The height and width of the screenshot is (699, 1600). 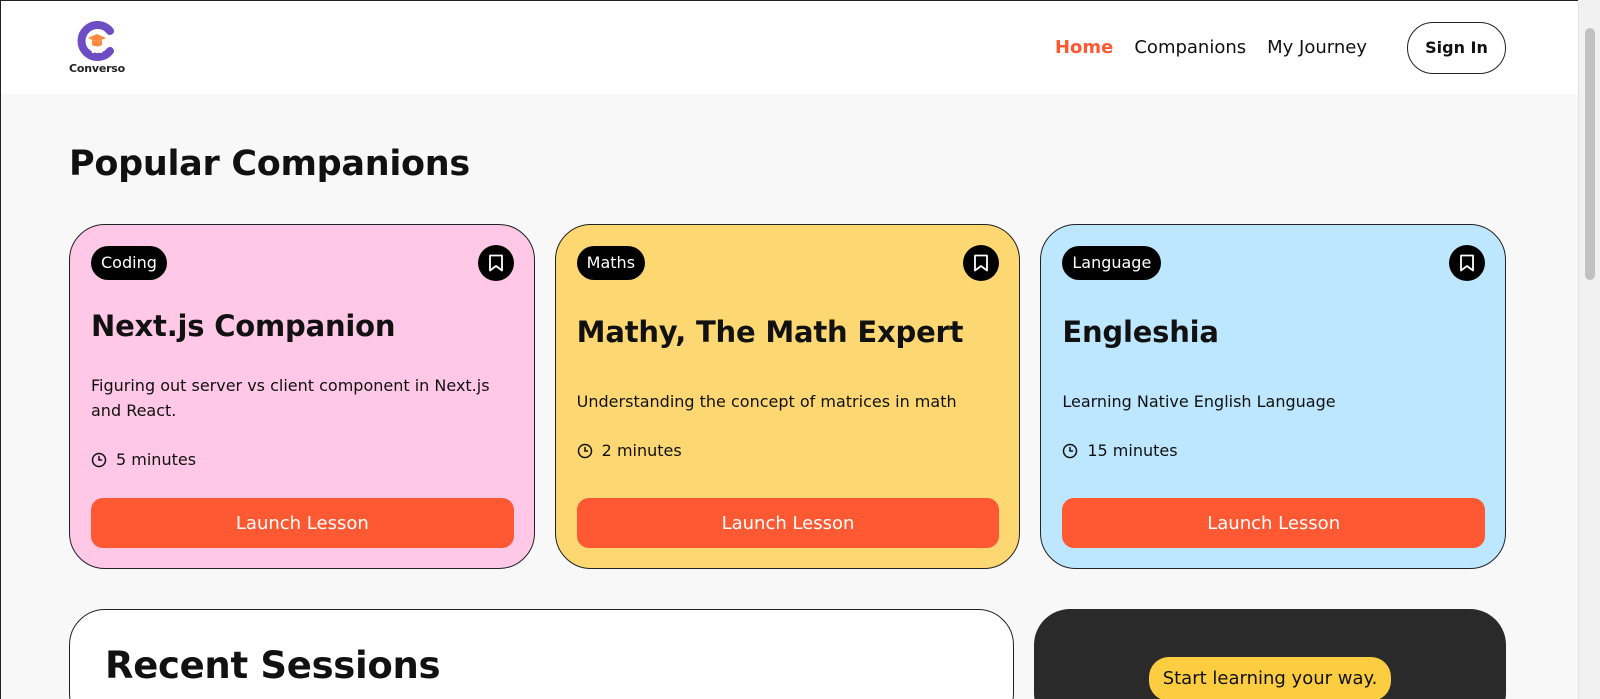 I want to click on duration: 2 minutes, so click(x=788, y=450).